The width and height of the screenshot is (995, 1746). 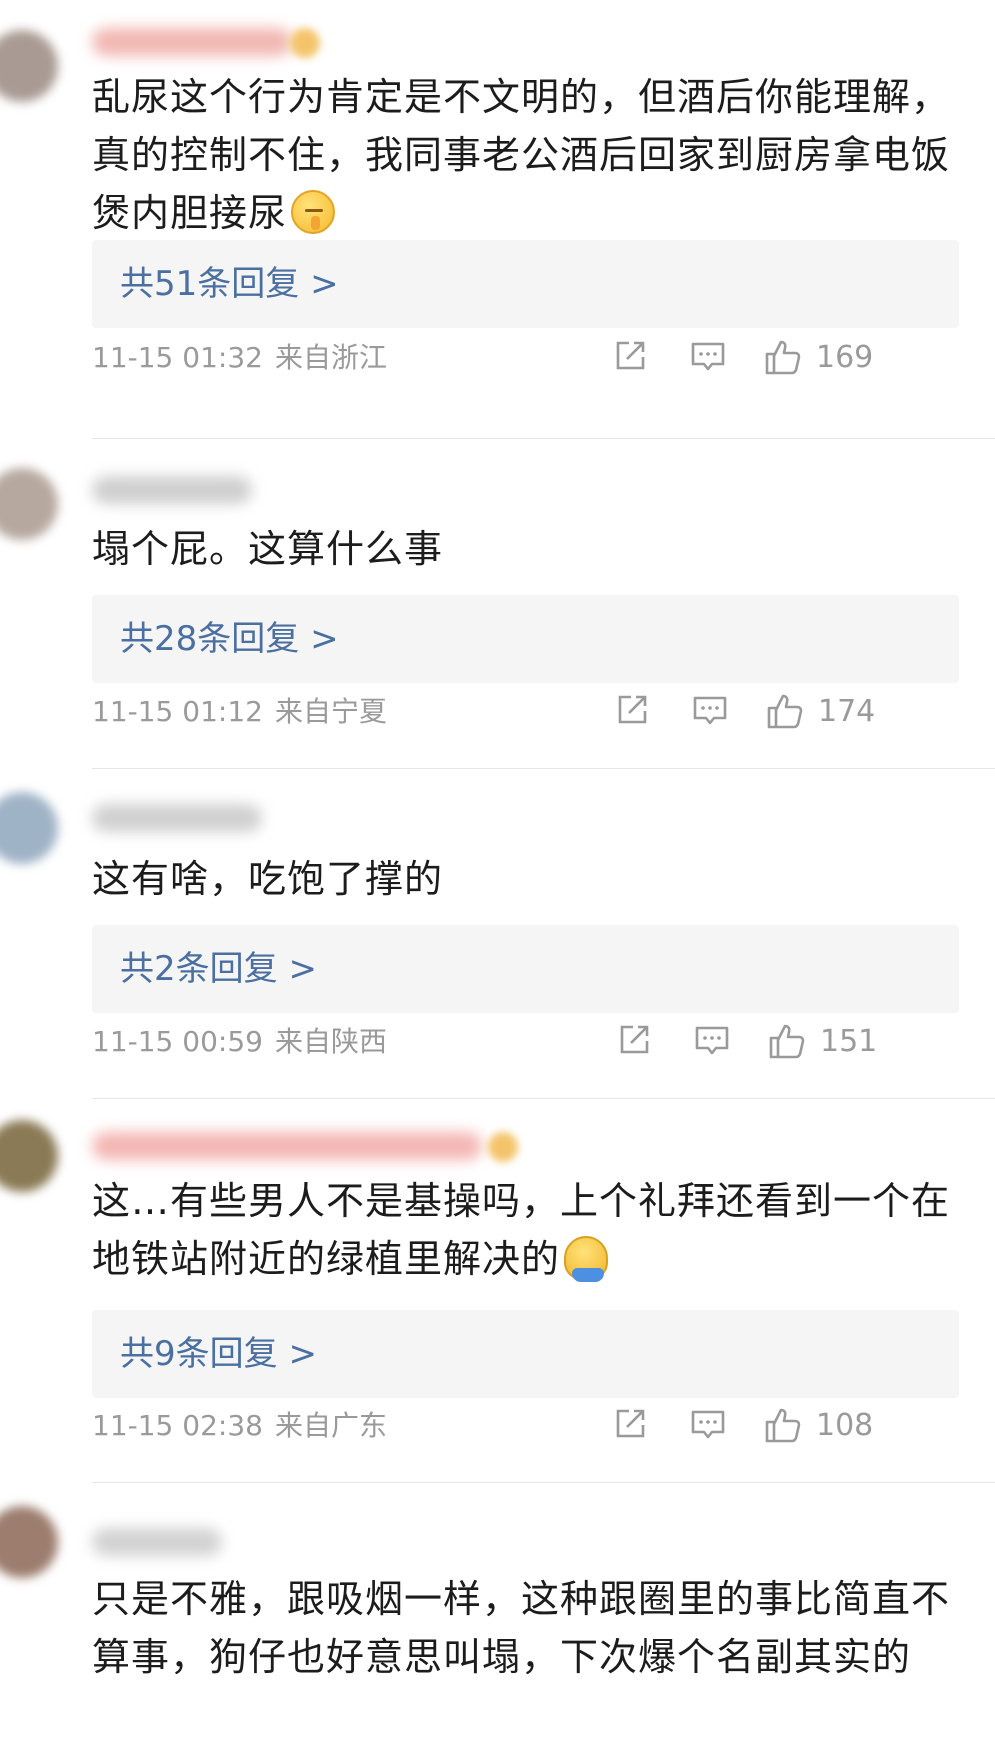 What do you see at coordinates (521, 1230) in the screenshot?
I see `comment-text: 这…有些男人不是基操吗，上个礼拜还看到一个在地铁站附近的绿植里解决的` at bounding box center [521, 1230].